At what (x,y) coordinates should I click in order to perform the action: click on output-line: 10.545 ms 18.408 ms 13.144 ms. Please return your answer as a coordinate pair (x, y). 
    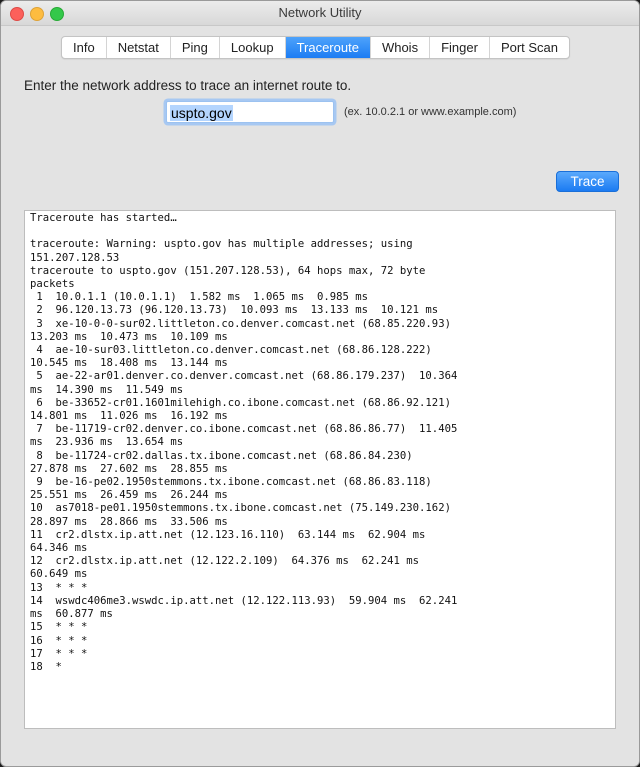
    Looking at the image, I should click on (129, 363).